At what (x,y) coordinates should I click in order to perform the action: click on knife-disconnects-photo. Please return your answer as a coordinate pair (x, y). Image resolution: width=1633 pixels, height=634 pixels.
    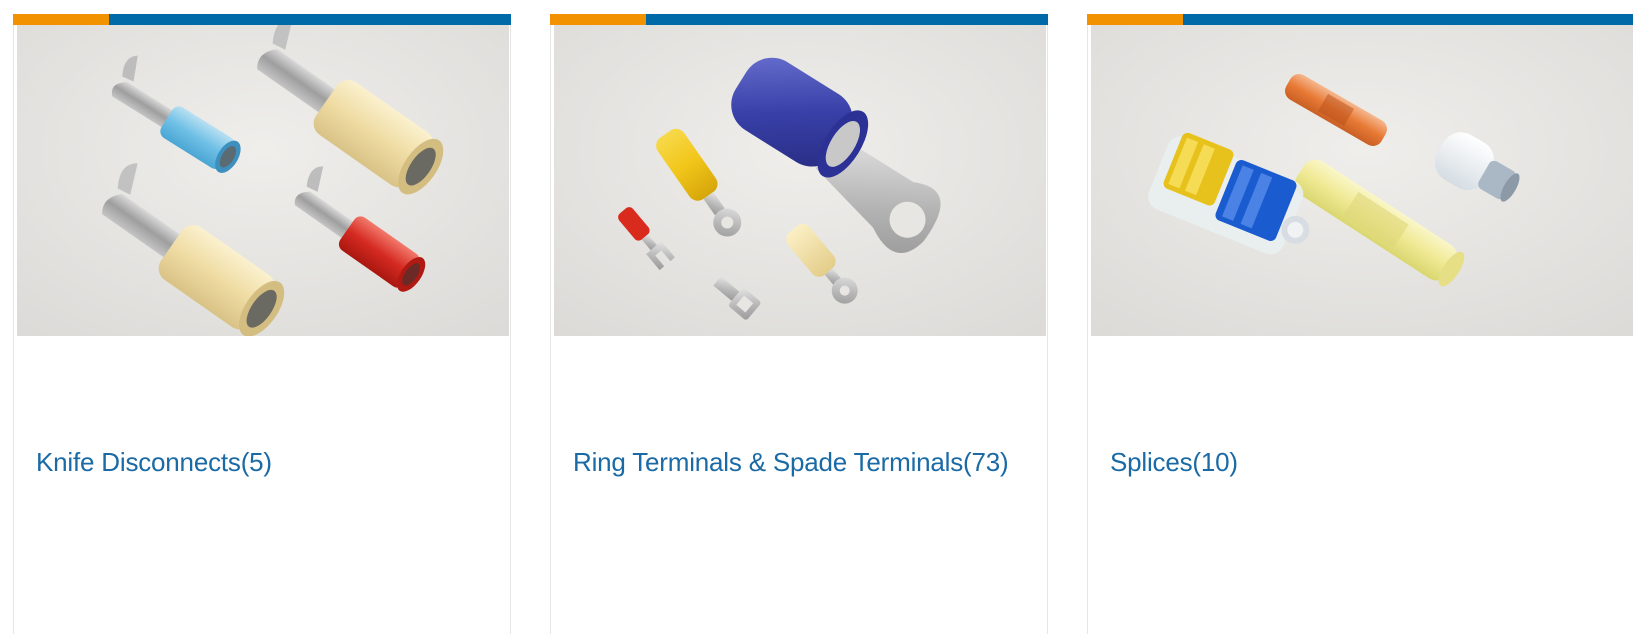
    Looking at the image, I should click on (263, 180).